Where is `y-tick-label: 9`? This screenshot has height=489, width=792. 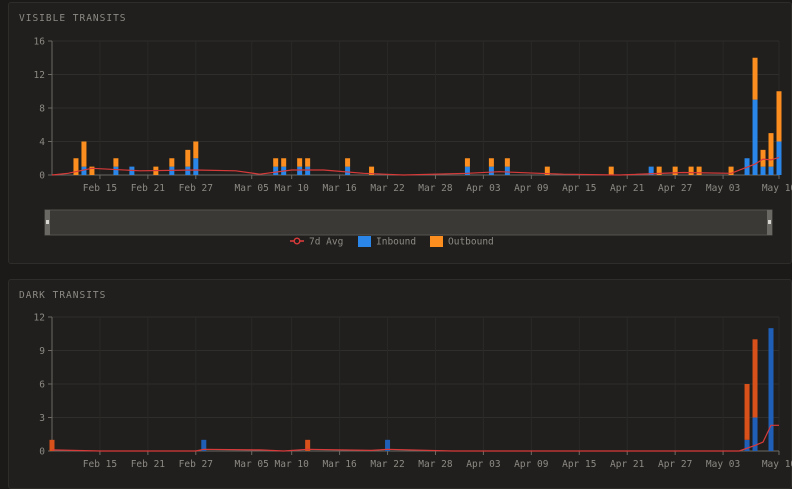 y-tick-label: 9 is located at coordinates (42, 351).